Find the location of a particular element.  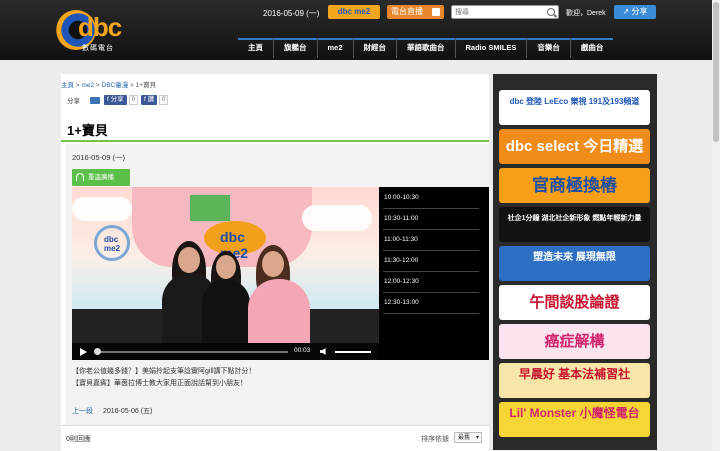

replay-tab: 重溫廣播 is located at coordinates (101, 177).